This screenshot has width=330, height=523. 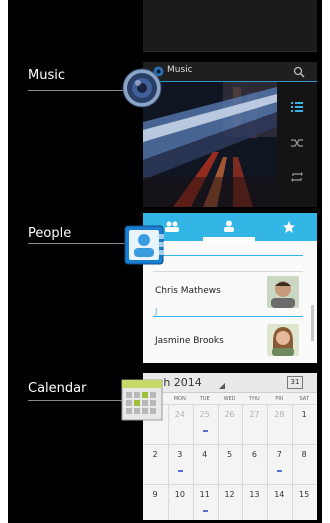 What do you see at coordinates (144, 245) in the screenshot?
I see `contacts-icon` at bounding box center [144, 245].